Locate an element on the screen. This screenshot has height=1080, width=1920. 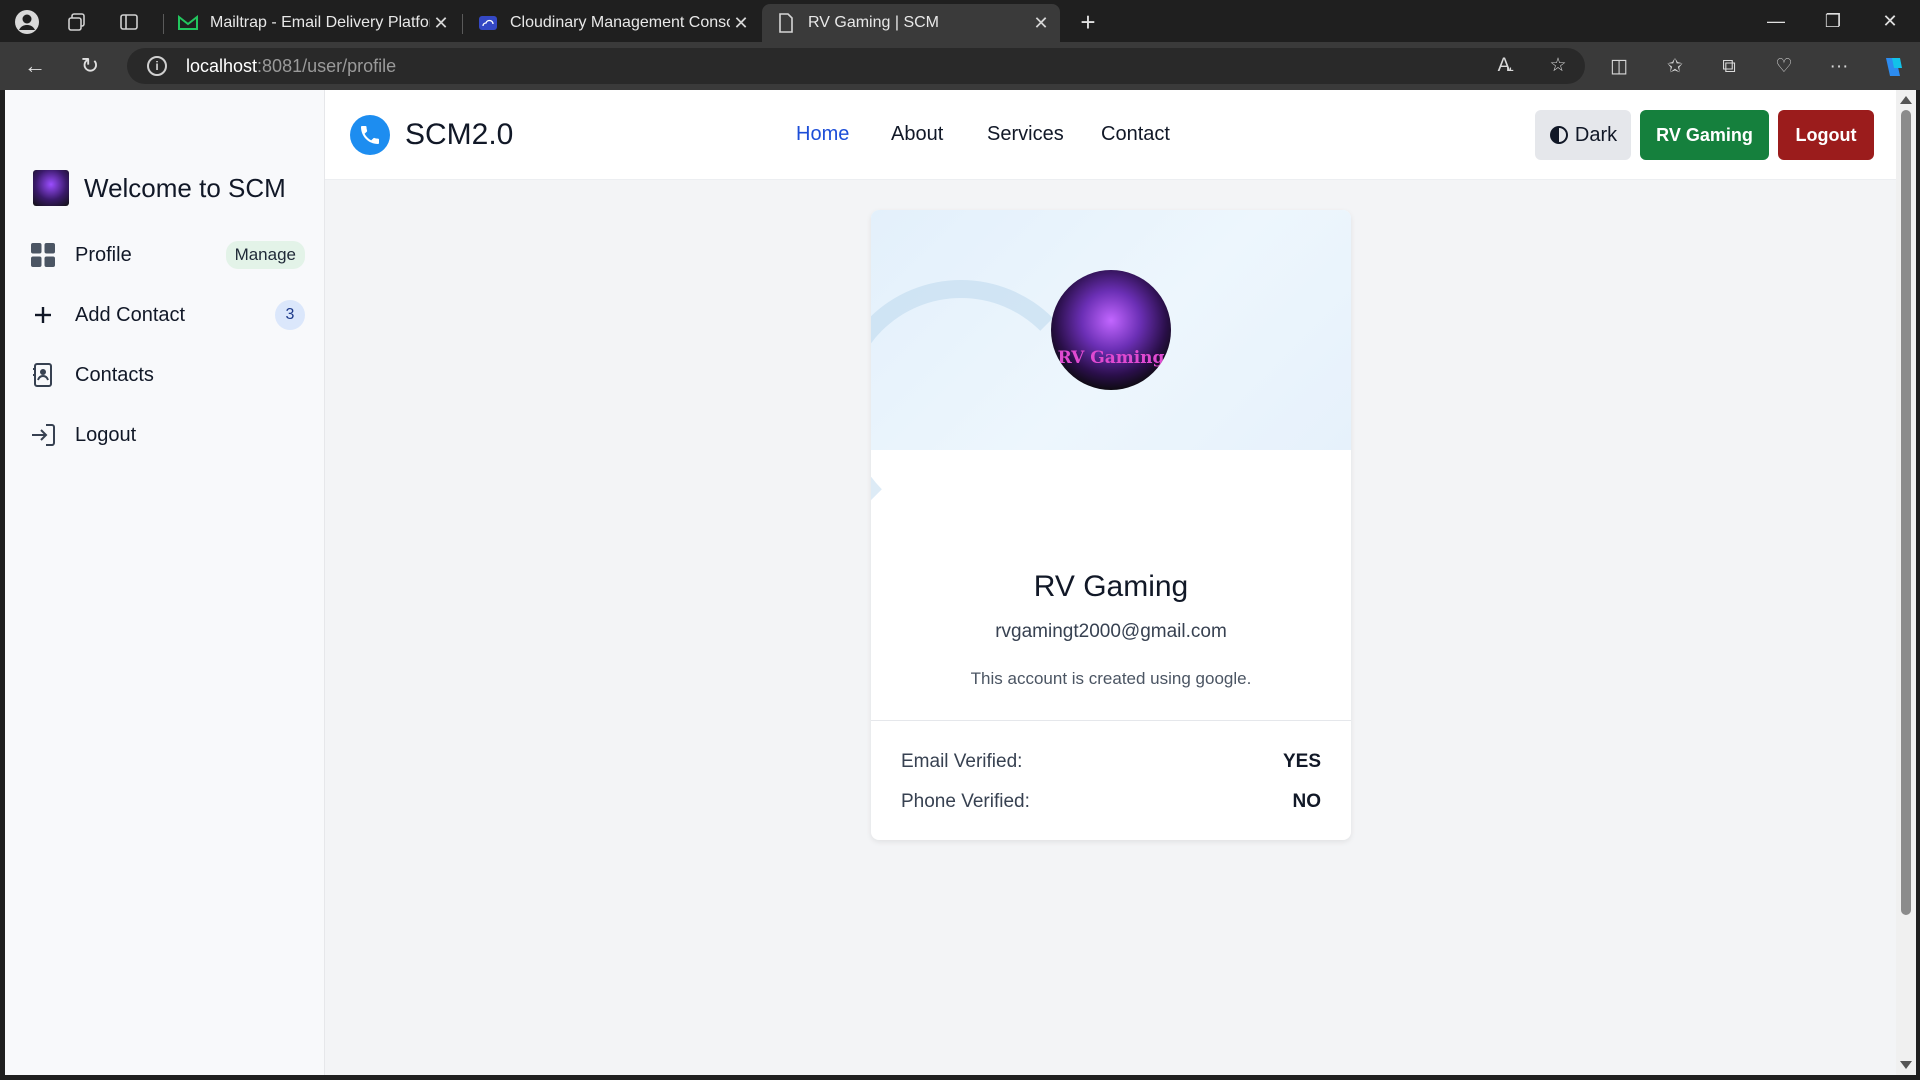
account-source-note: This account is created using google. is located at coordinates (1111, 678).